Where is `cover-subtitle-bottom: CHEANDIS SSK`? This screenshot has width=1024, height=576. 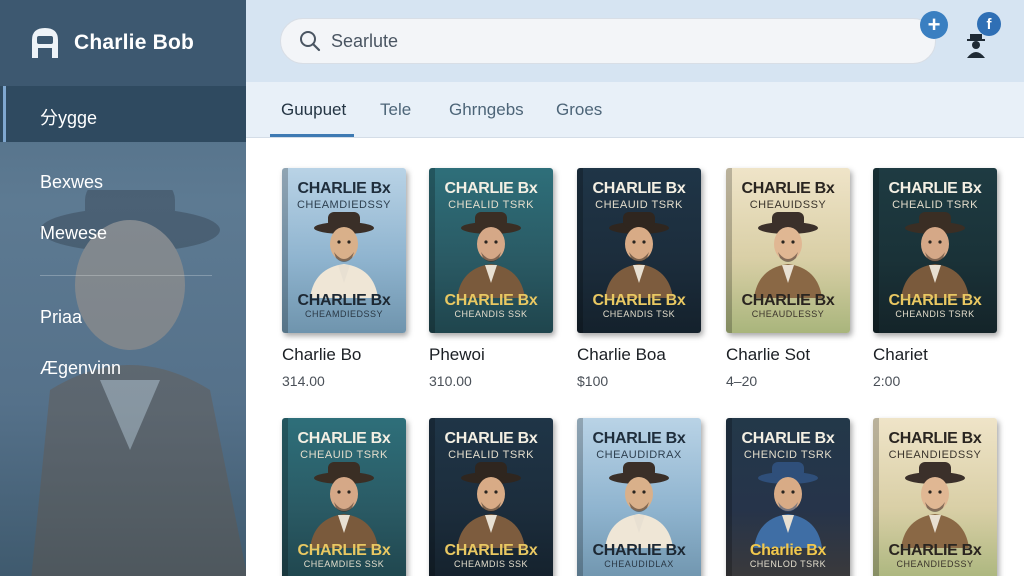
cover-subtitle-bottom: CHEANDIS SSK is located at coordinates (491, 314).